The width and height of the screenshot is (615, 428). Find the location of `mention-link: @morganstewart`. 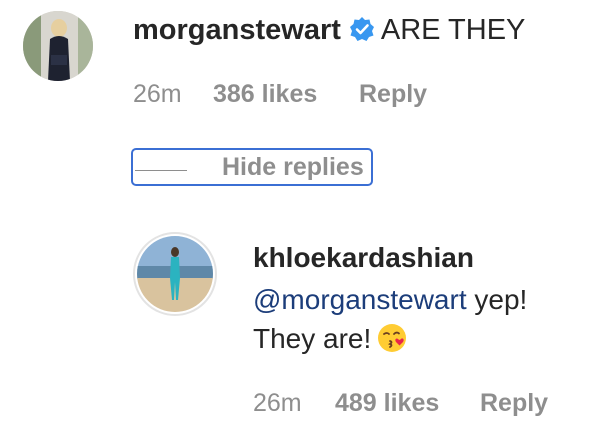

mention-link: @morganstewart is located at coordinates (360, 299).